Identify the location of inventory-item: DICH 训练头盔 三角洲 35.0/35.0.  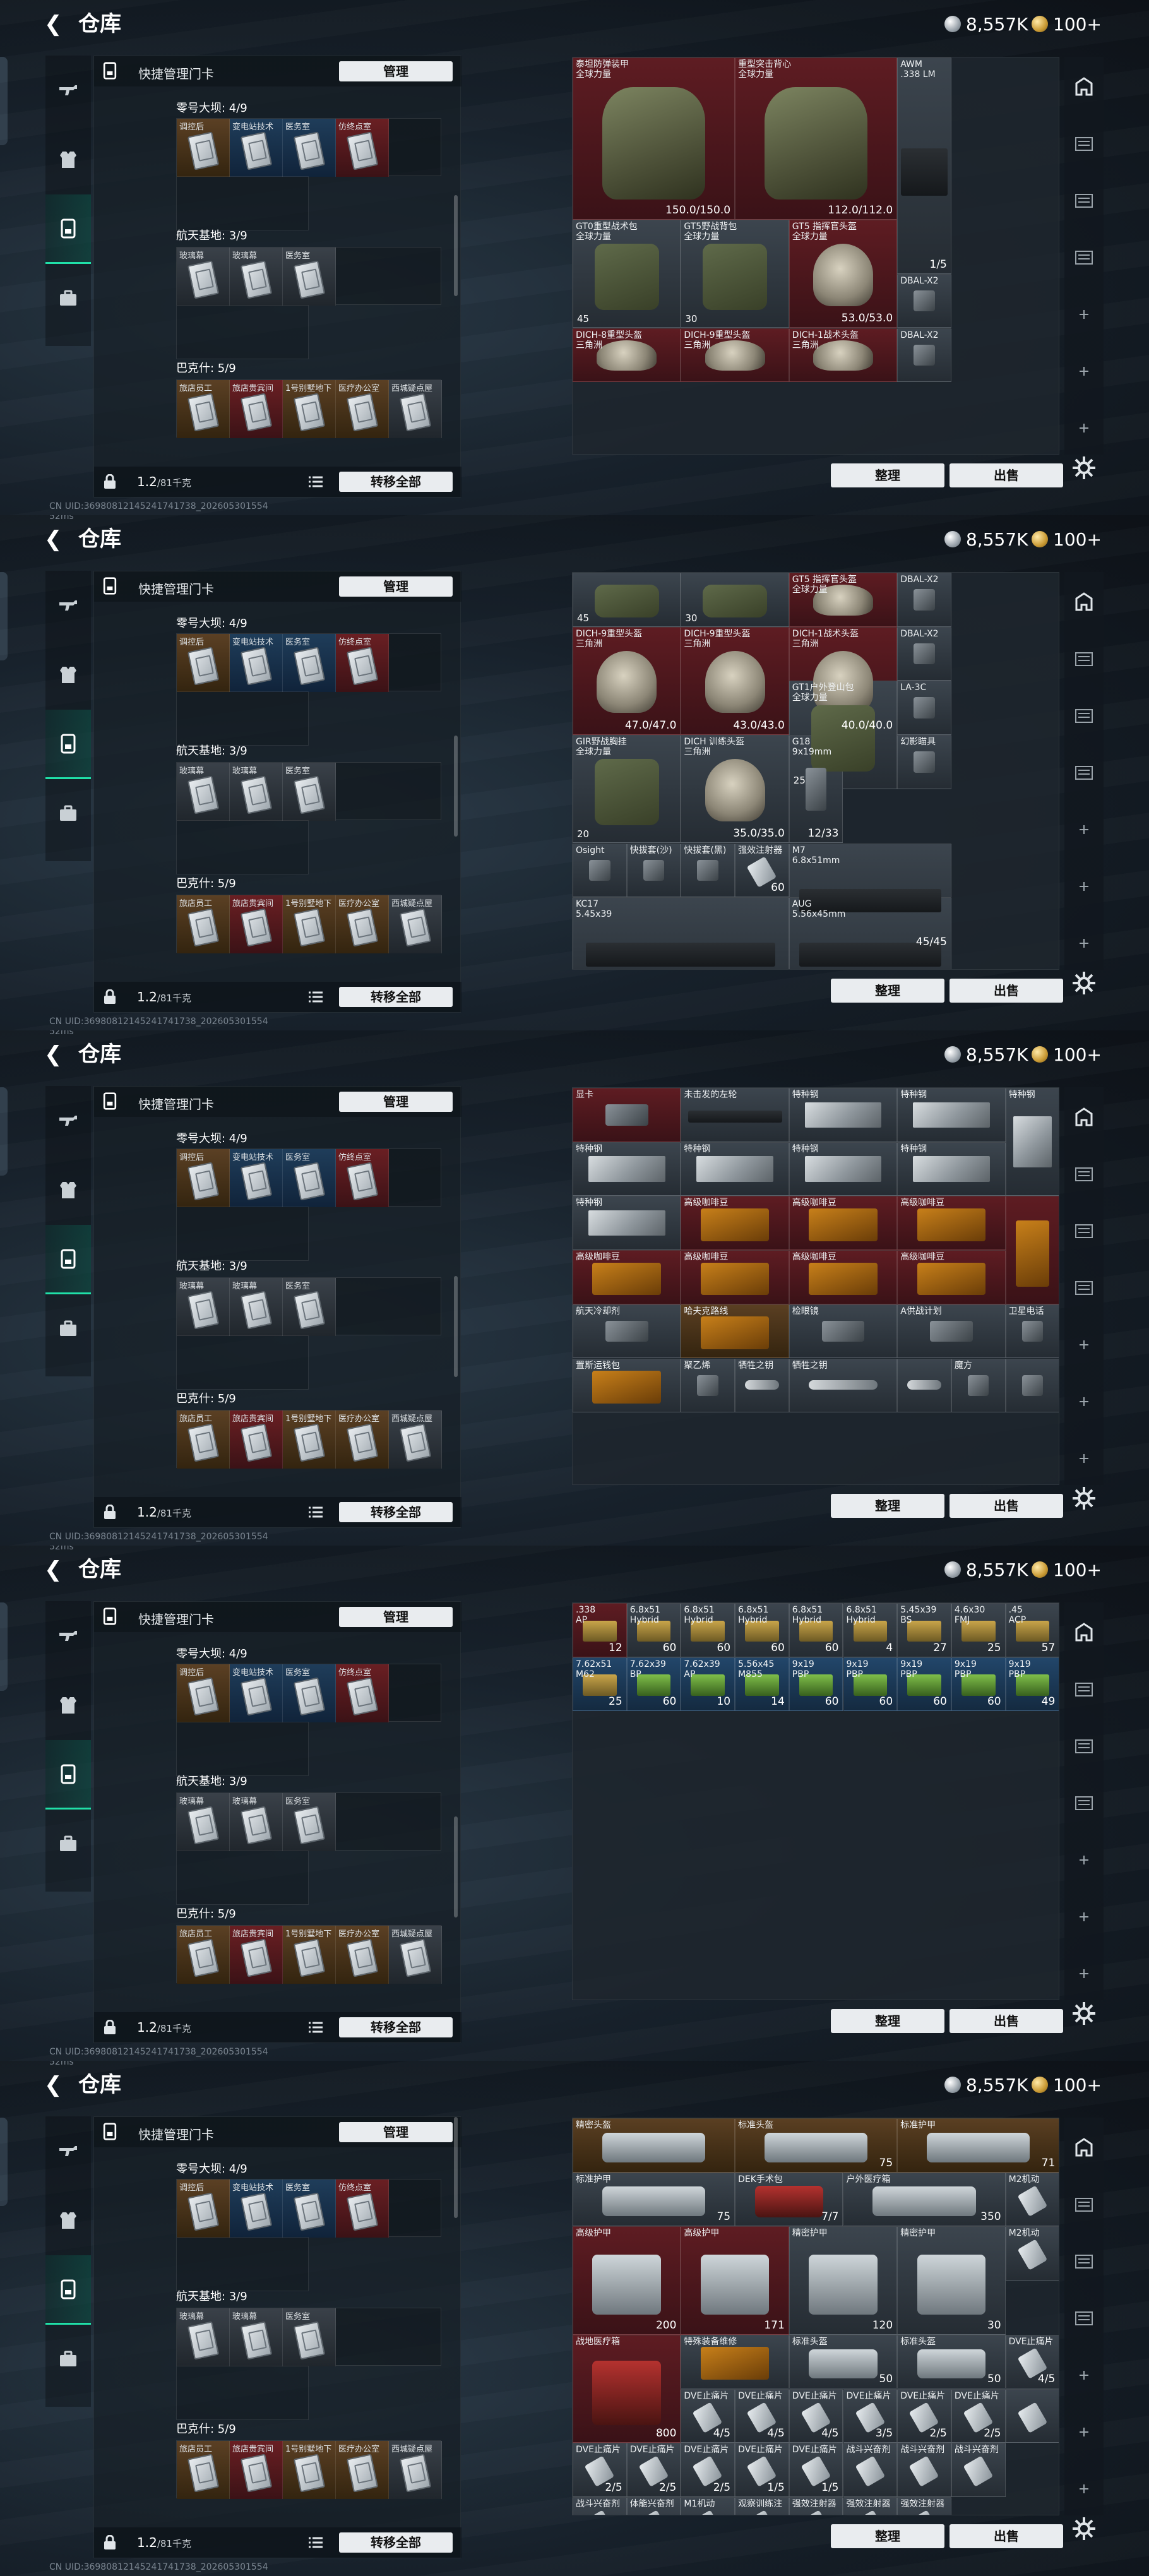
(735, 789).